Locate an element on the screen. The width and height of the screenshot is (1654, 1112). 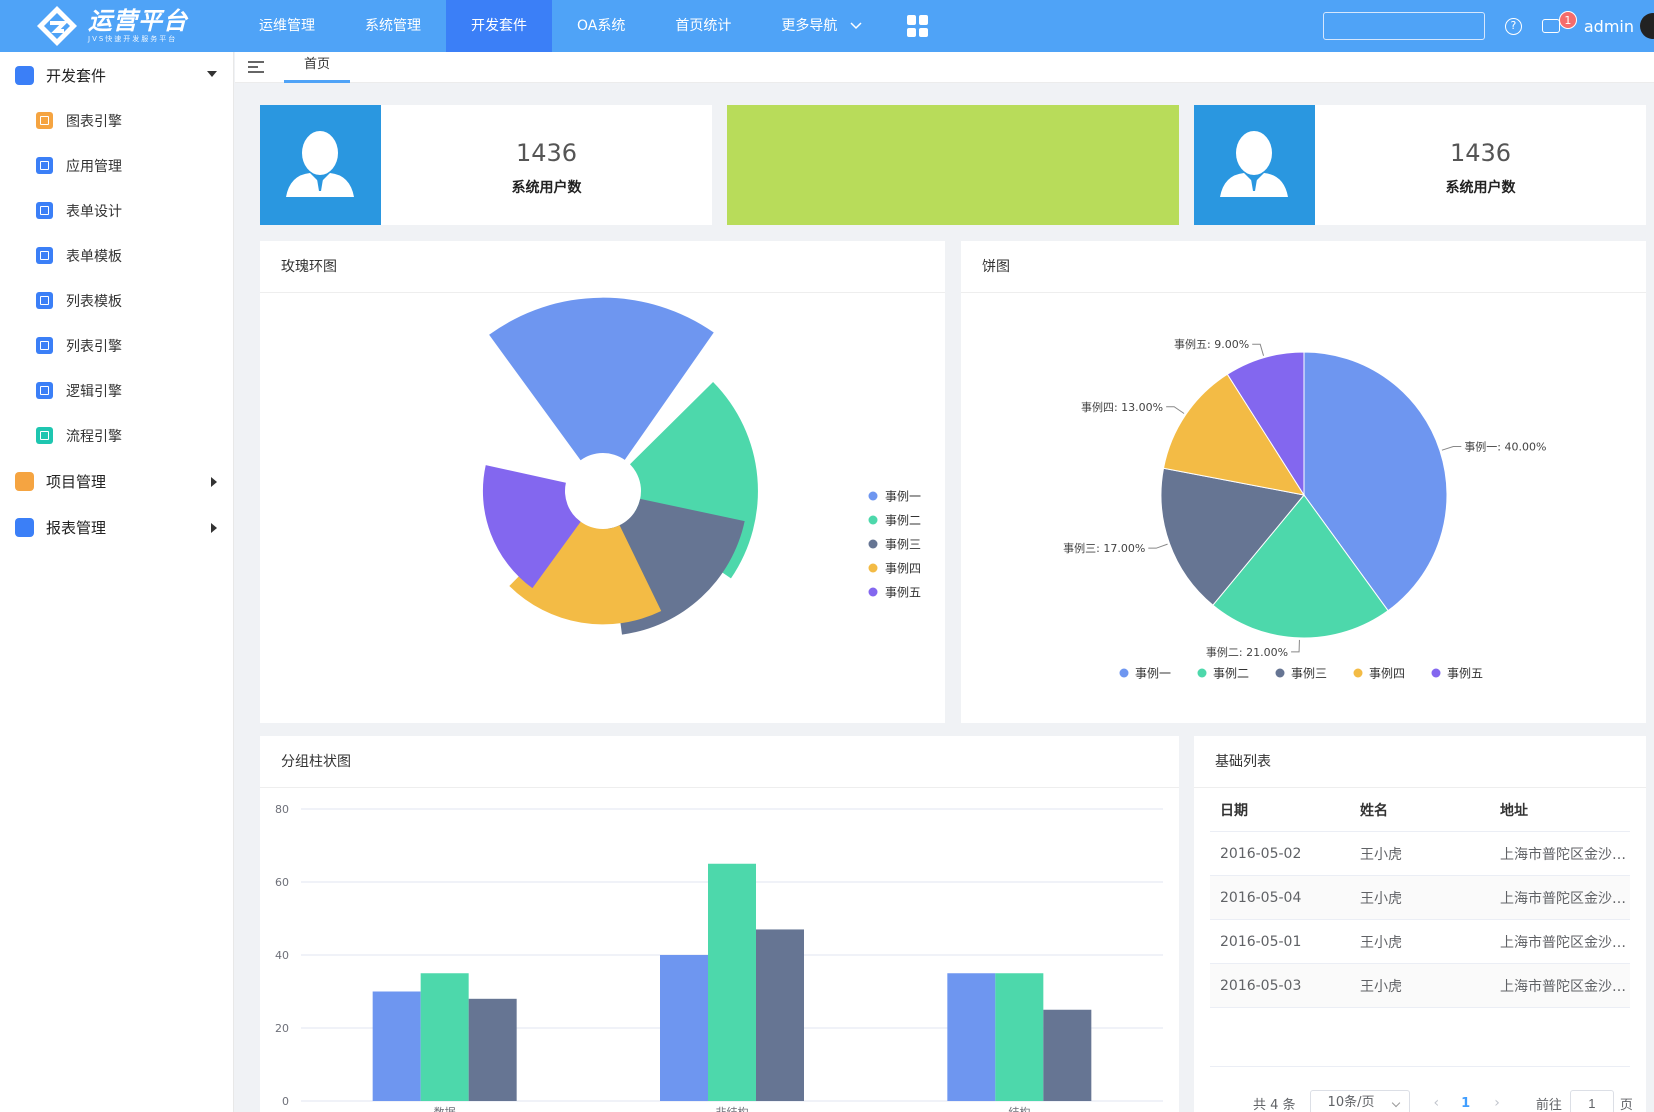
user-icon is located at coordinates (1254, 165).